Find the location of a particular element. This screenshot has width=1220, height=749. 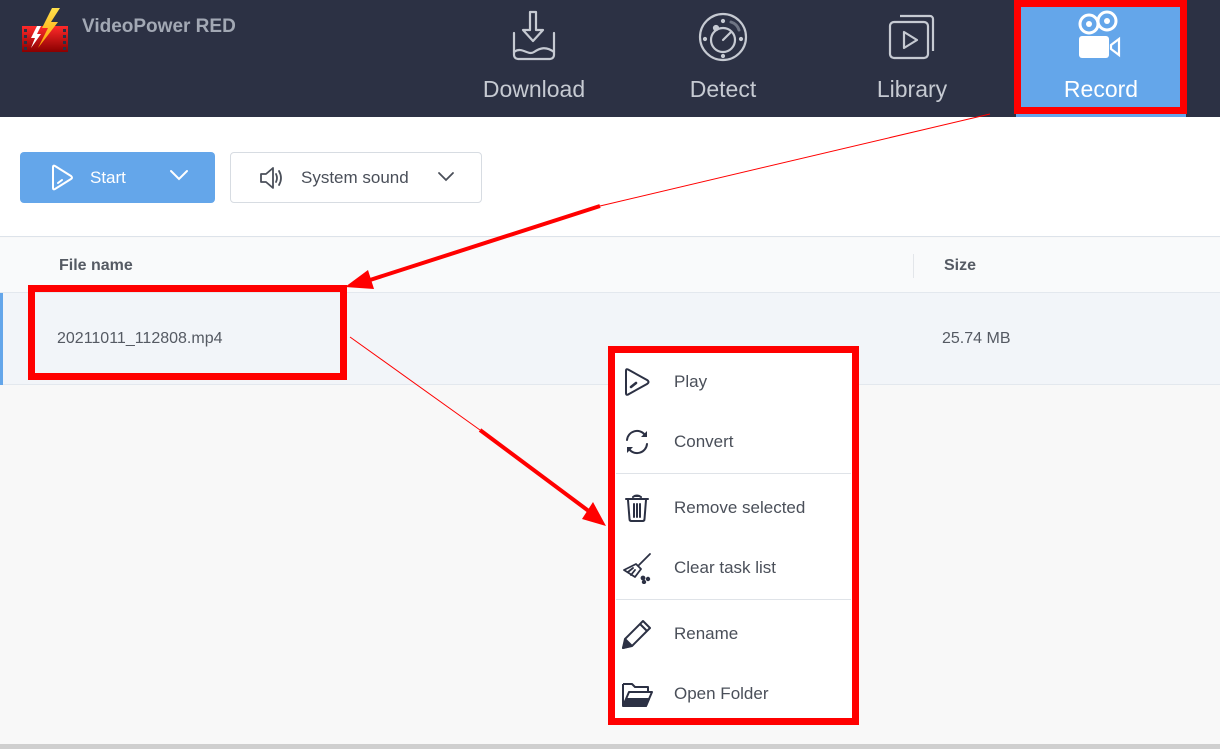

file-table-header: File name Size is located at coordinates (610, 265).